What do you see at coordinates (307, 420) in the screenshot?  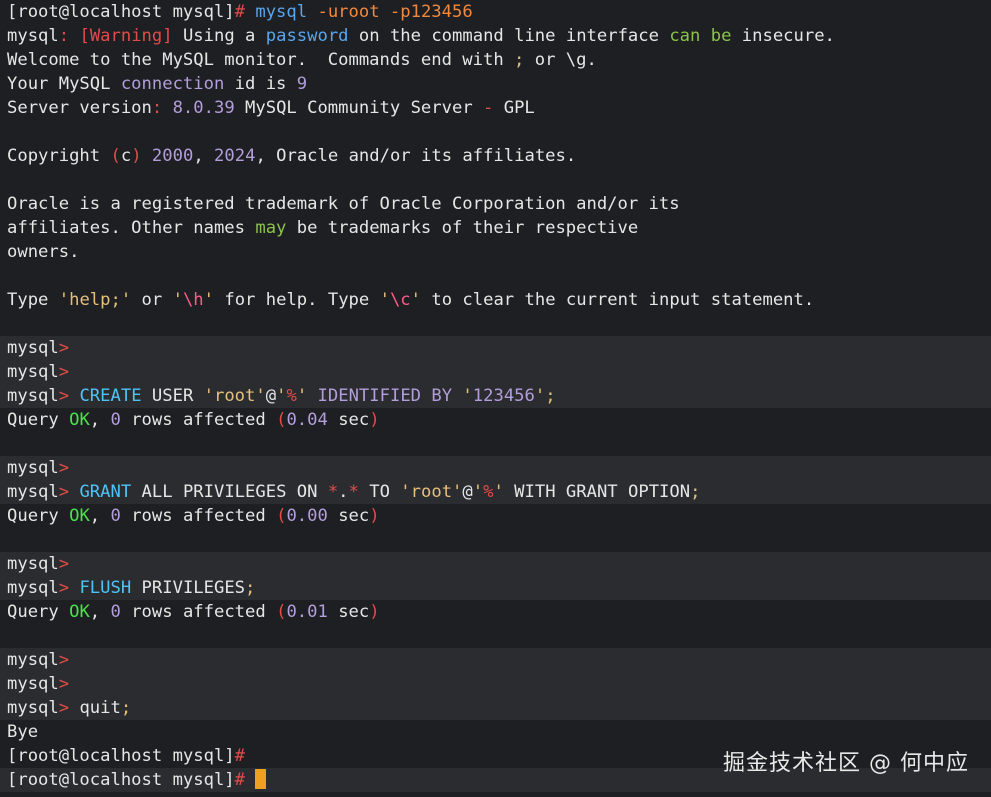 I see `terminal-text: 0.04` at bounding box center [307, 420].